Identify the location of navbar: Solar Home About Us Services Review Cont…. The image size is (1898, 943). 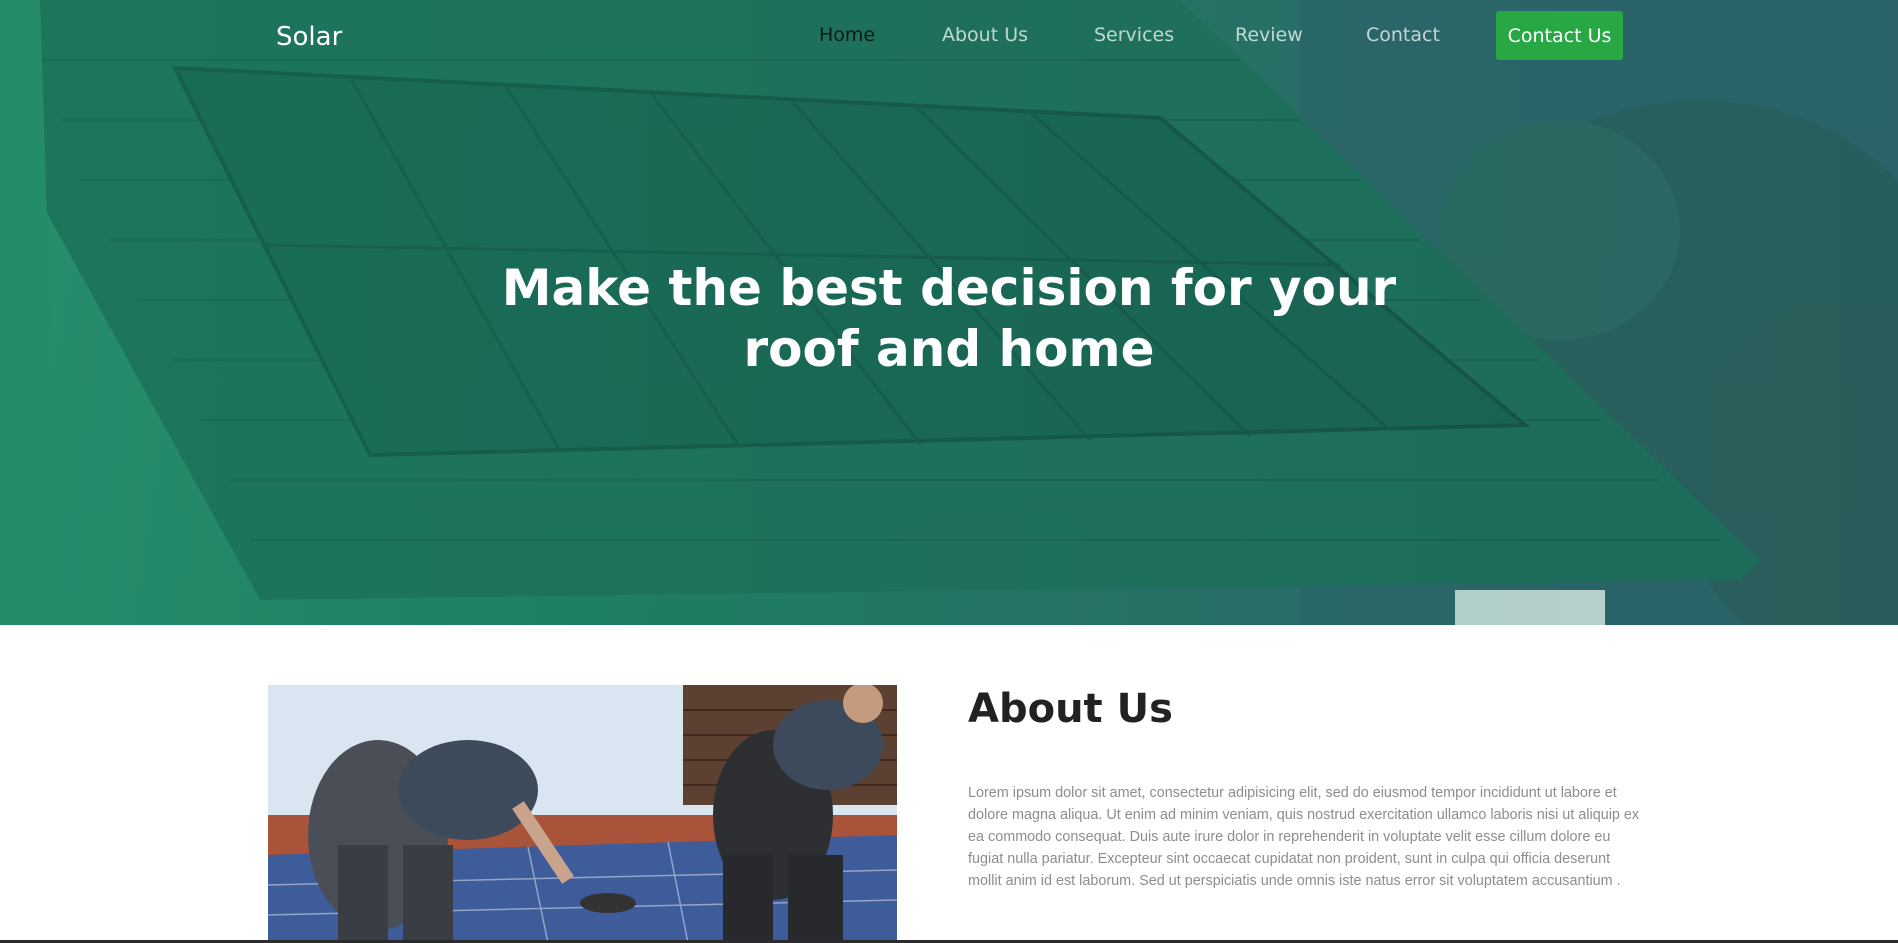
(949, 36).